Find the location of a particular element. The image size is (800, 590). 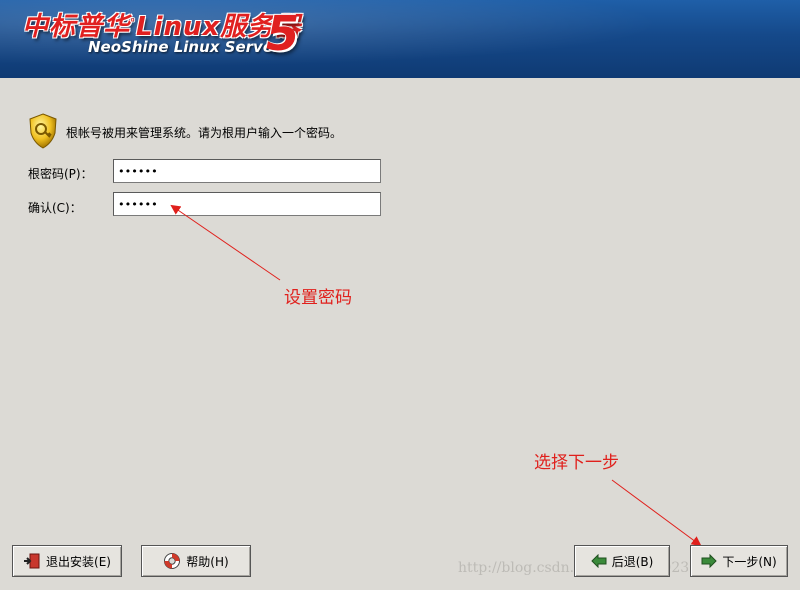

annotation-set-password: 设置密码 is located at coordinates (318, 298).